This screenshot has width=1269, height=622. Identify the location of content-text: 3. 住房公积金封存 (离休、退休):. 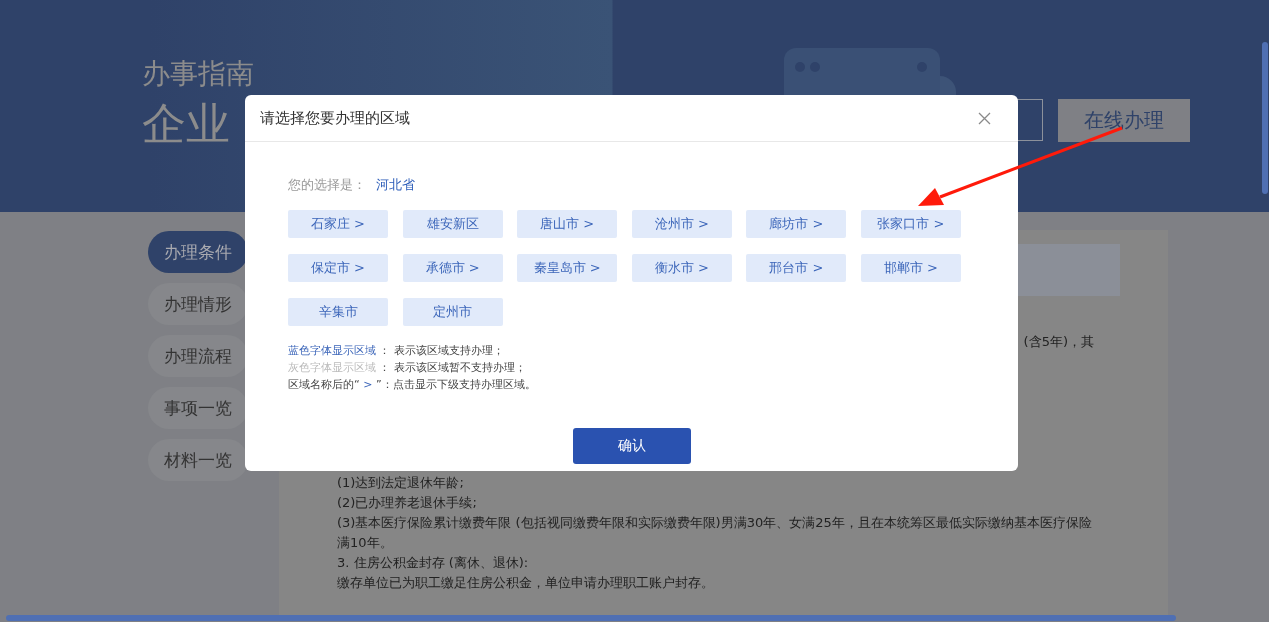
(433, 563).